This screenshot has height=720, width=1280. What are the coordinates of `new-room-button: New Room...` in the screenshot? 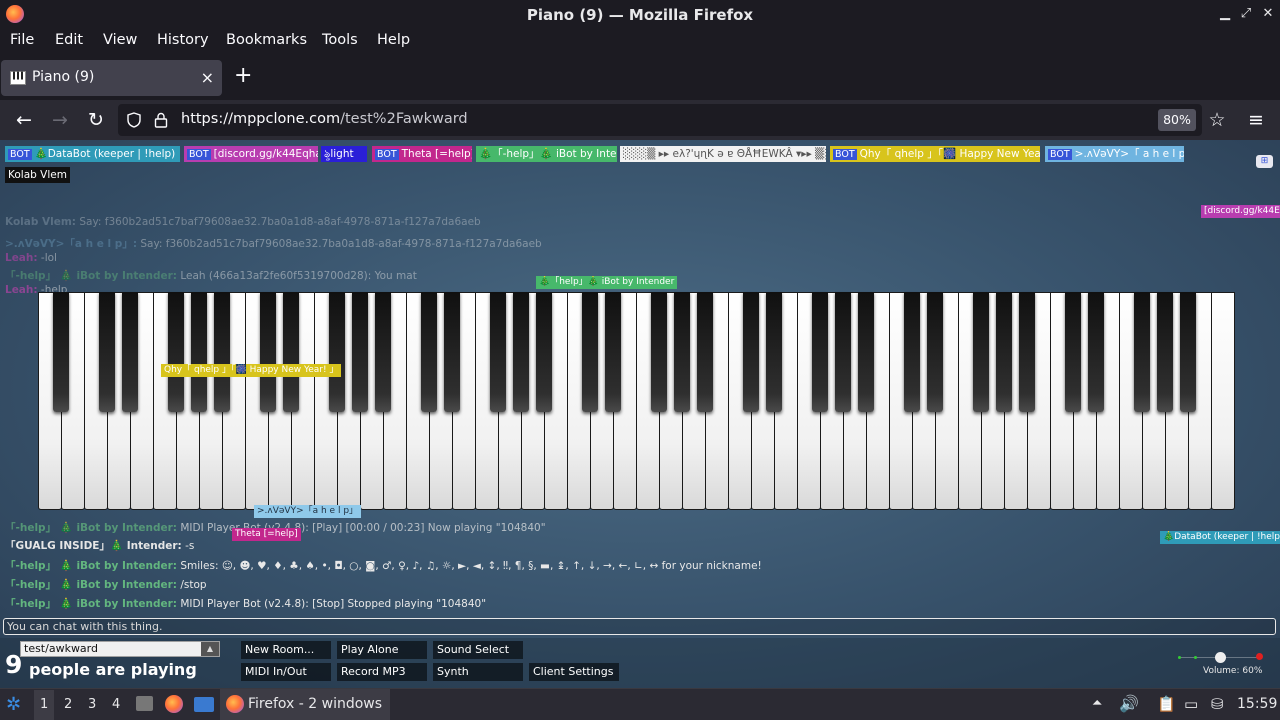 It's located at (286, 650).